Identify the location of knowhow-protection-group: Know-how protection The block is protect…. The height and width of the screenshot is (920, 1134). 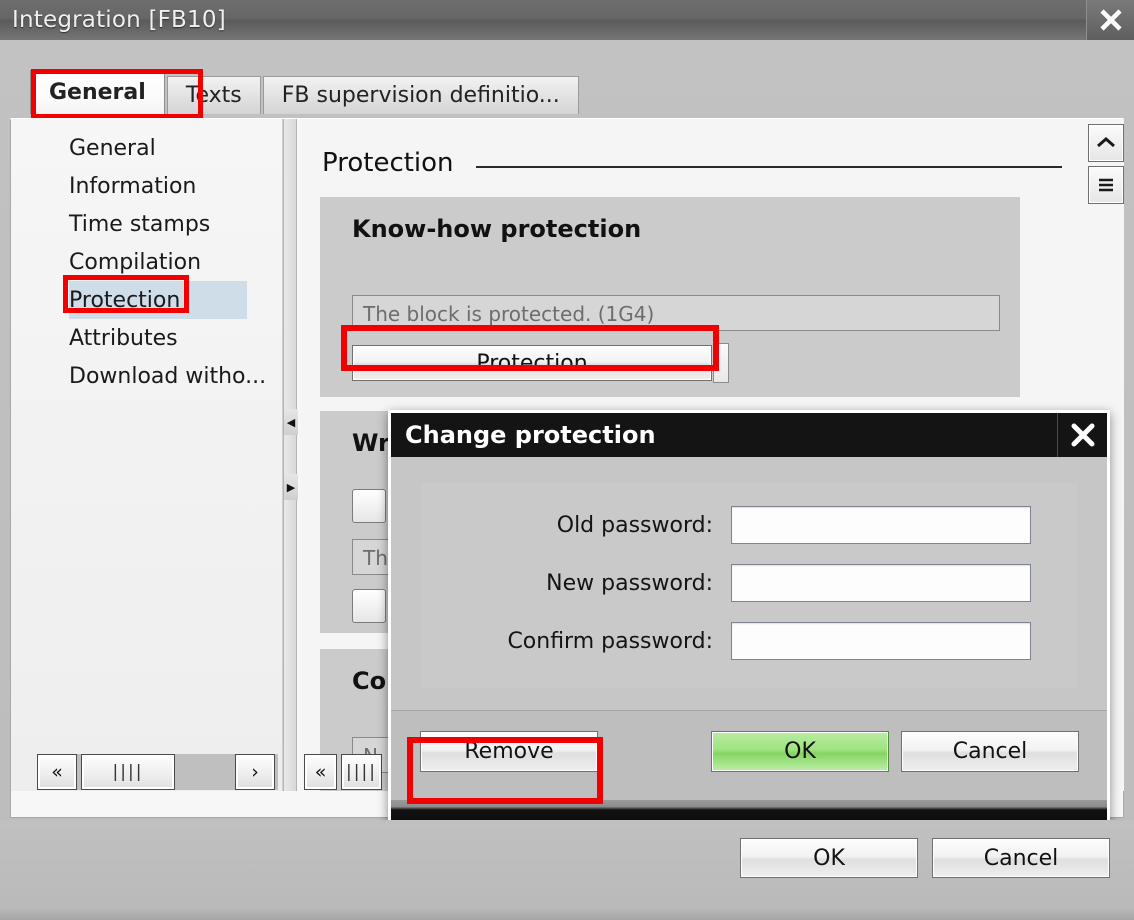
(670, 297).